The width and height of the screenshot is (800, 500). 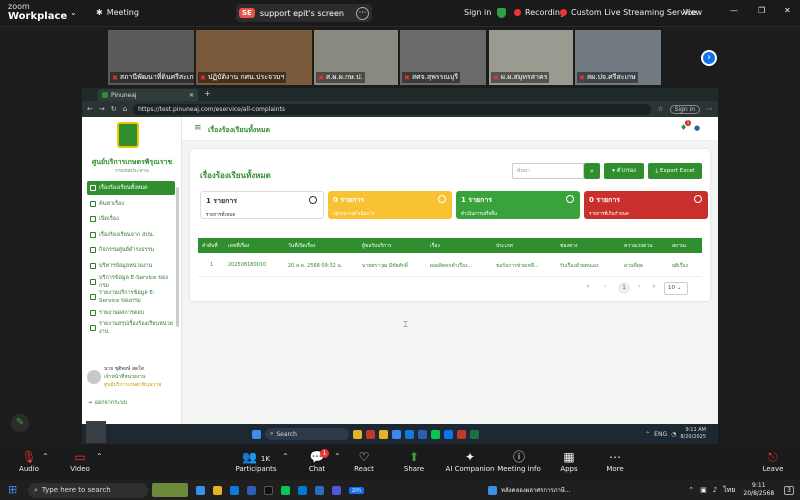 I want to click on column-header: เรื่อง, so click(x=435, y=246).